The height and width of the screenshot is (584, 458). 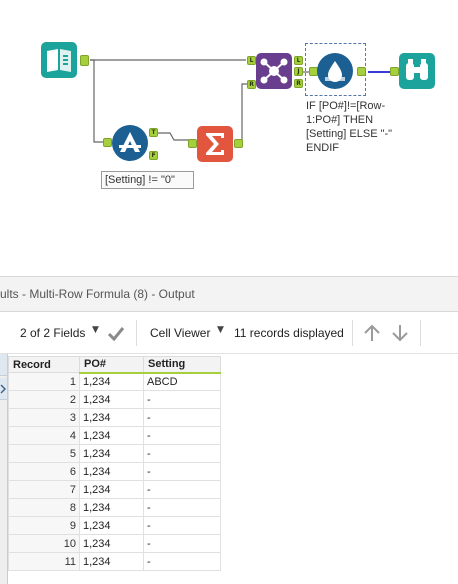 I want to click on multirow-output-anchor, so click(x=361, y=71).